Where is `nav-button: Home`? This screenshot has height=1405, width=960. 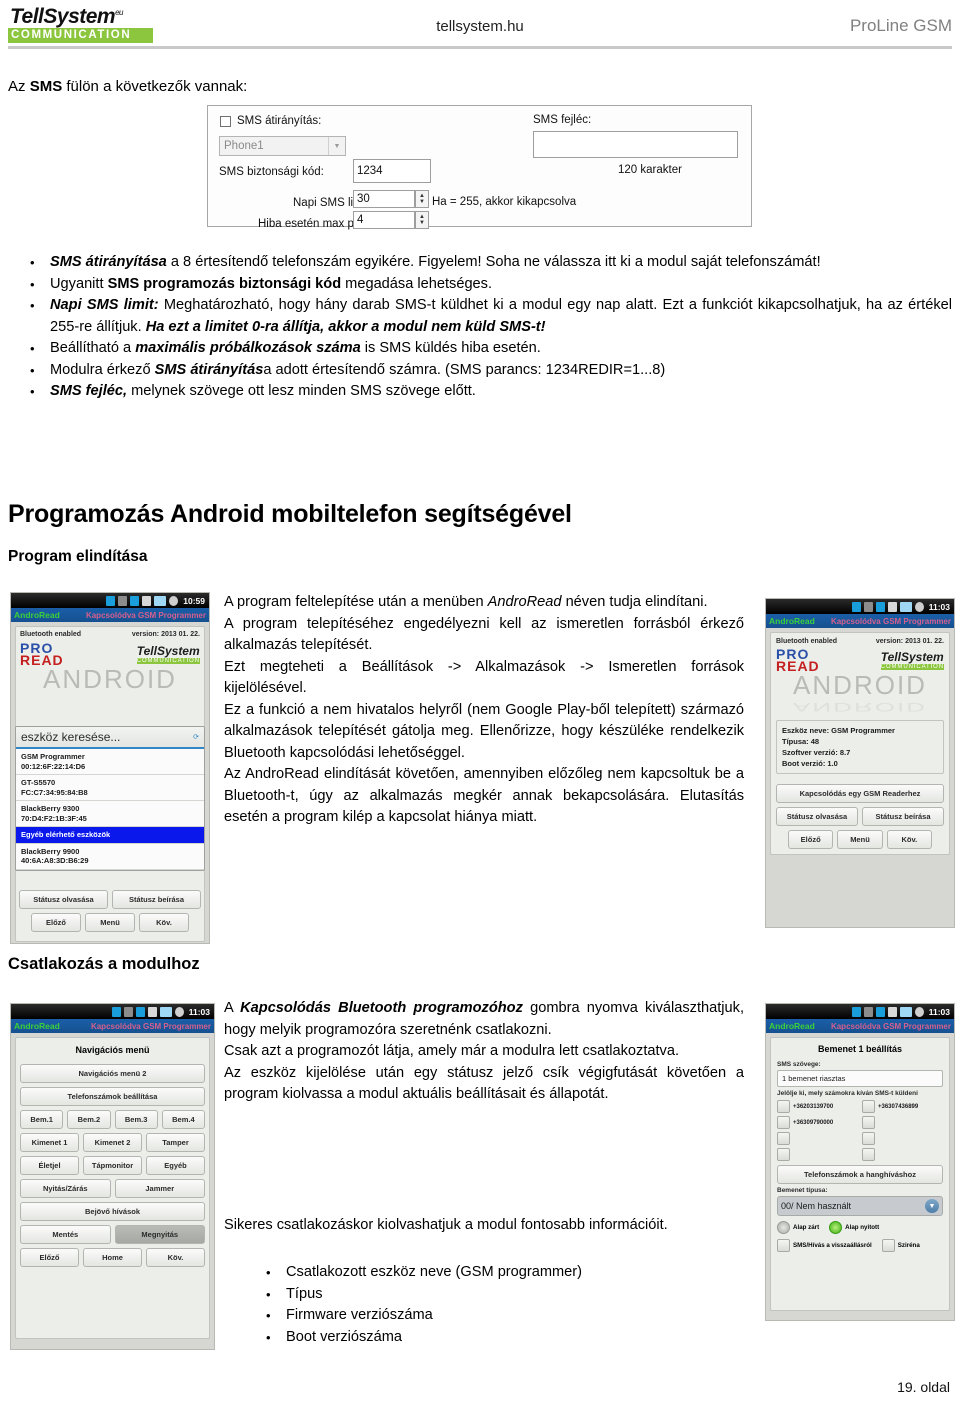 nav-button: Home is located at coordinates (112, 1257).